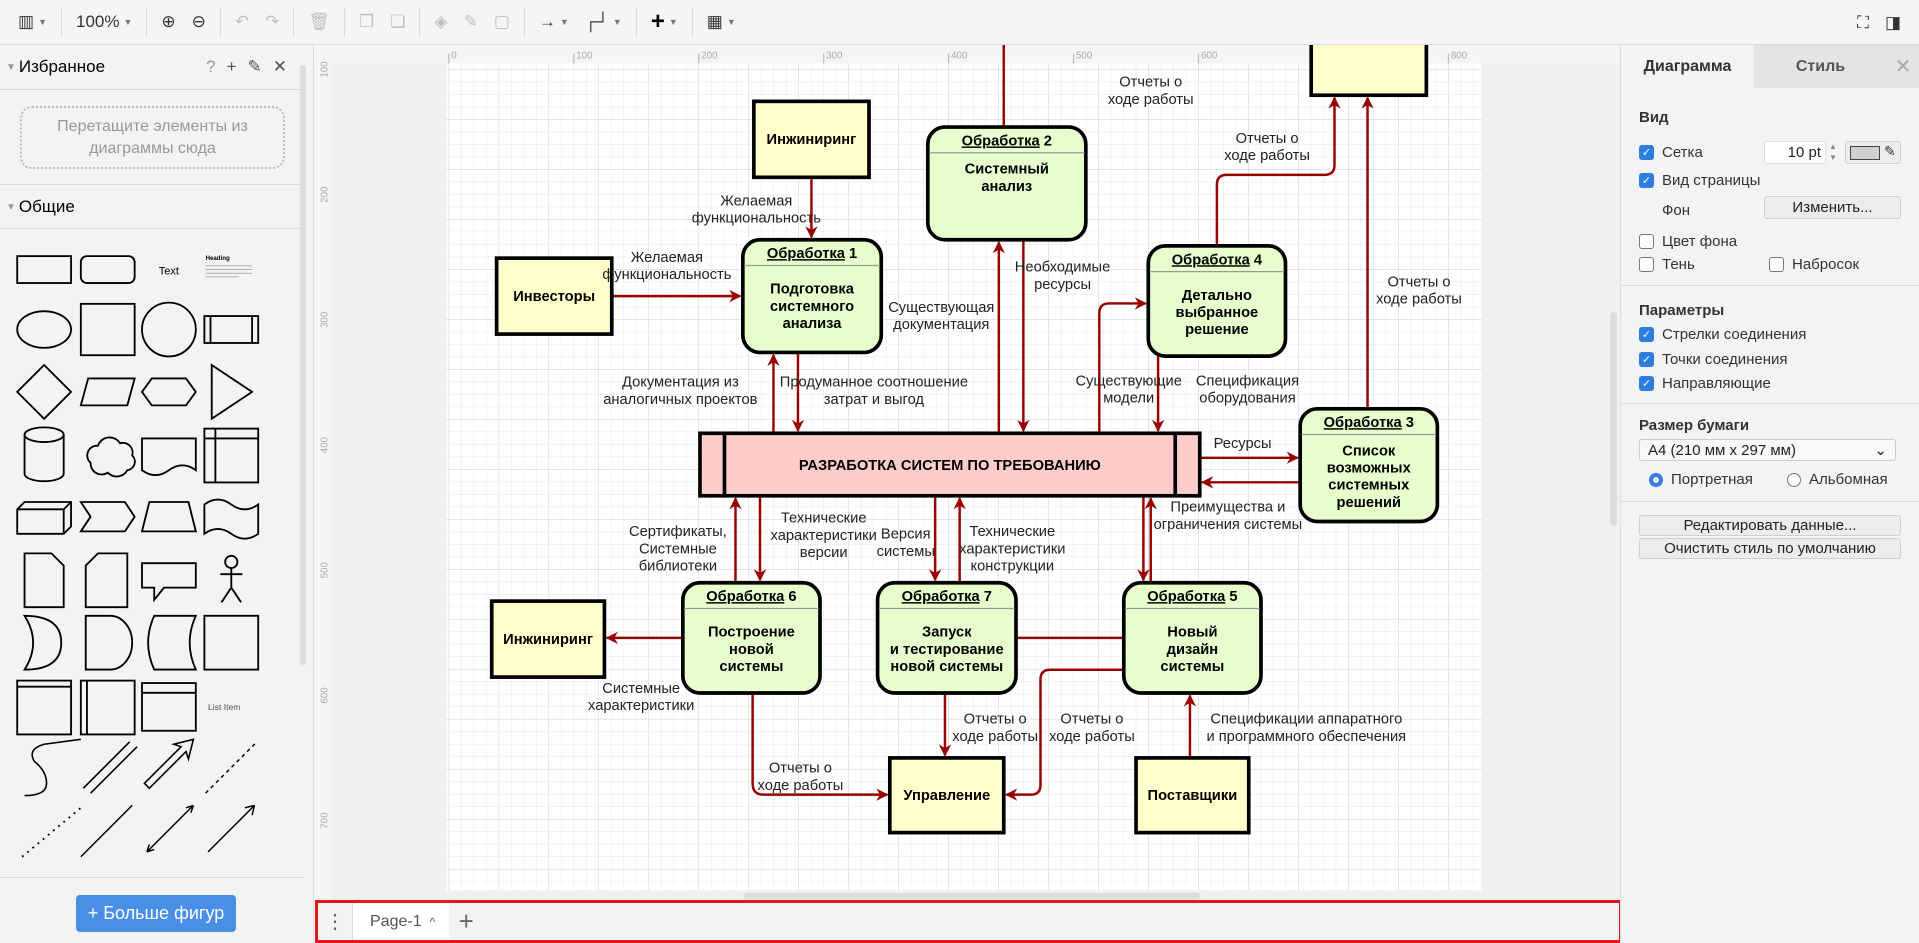  What do you see at coordinates (1217, 301) in the screenshot?
I see `process-node: Обработка 4 Детально выбранное решение` at bounding box center [1217, 301].